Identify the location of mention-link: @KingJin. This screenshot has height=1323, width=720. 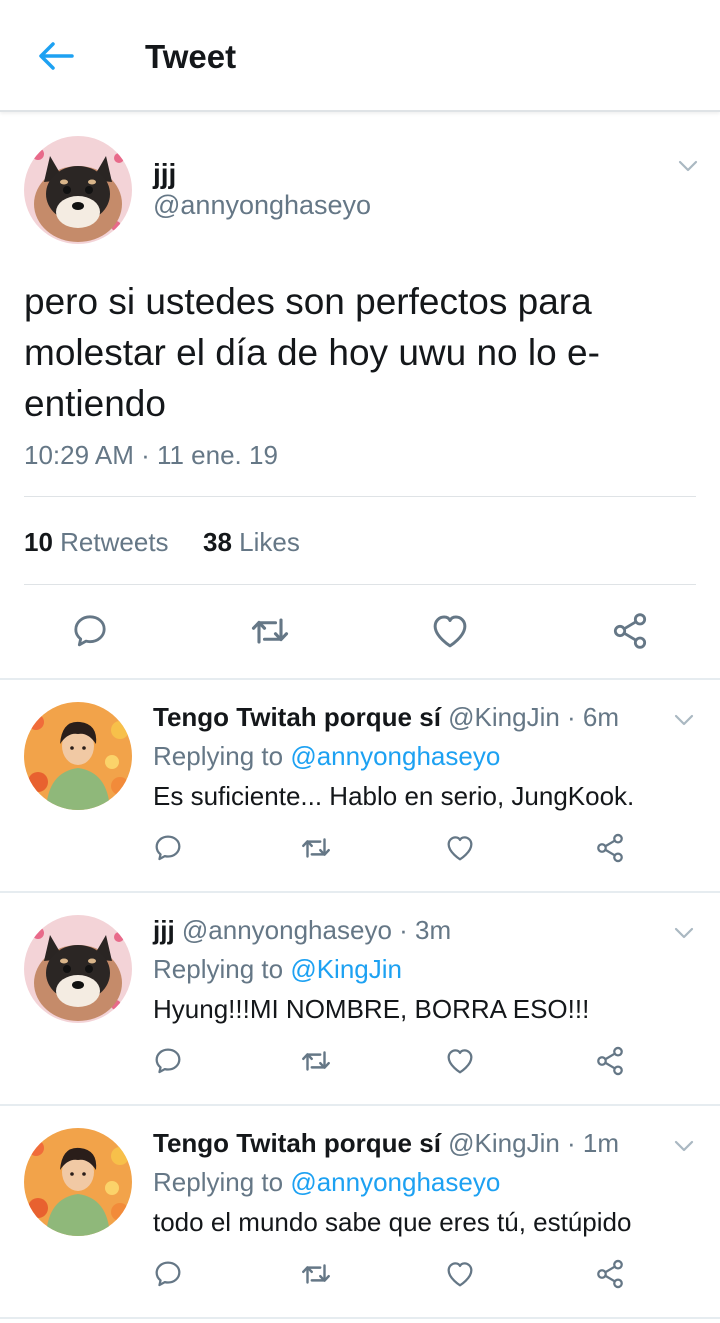
(346, 969).